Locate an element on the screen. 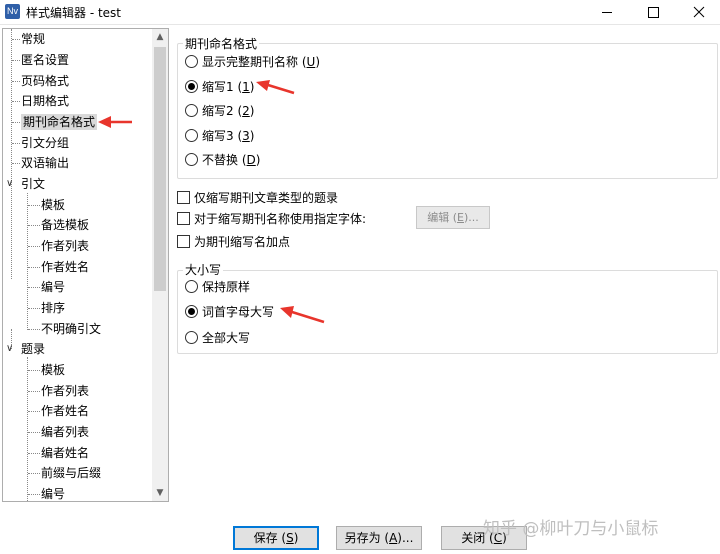 This screenshot has width=720, height=554. tree-item-prefix-suffix: 前缀与后缀 is located at coordinates (71, 473).